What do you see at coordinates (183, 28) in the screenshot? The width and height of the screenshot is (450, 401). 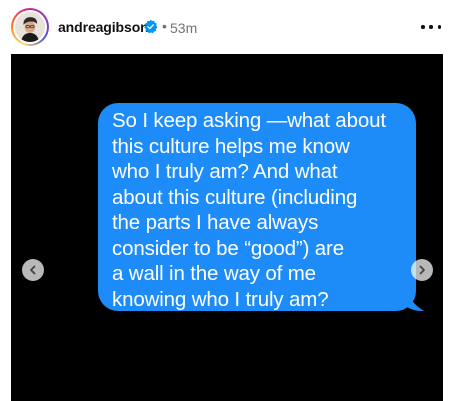 I see `post-timestamp: 53m` at bounding box center [183, 28].